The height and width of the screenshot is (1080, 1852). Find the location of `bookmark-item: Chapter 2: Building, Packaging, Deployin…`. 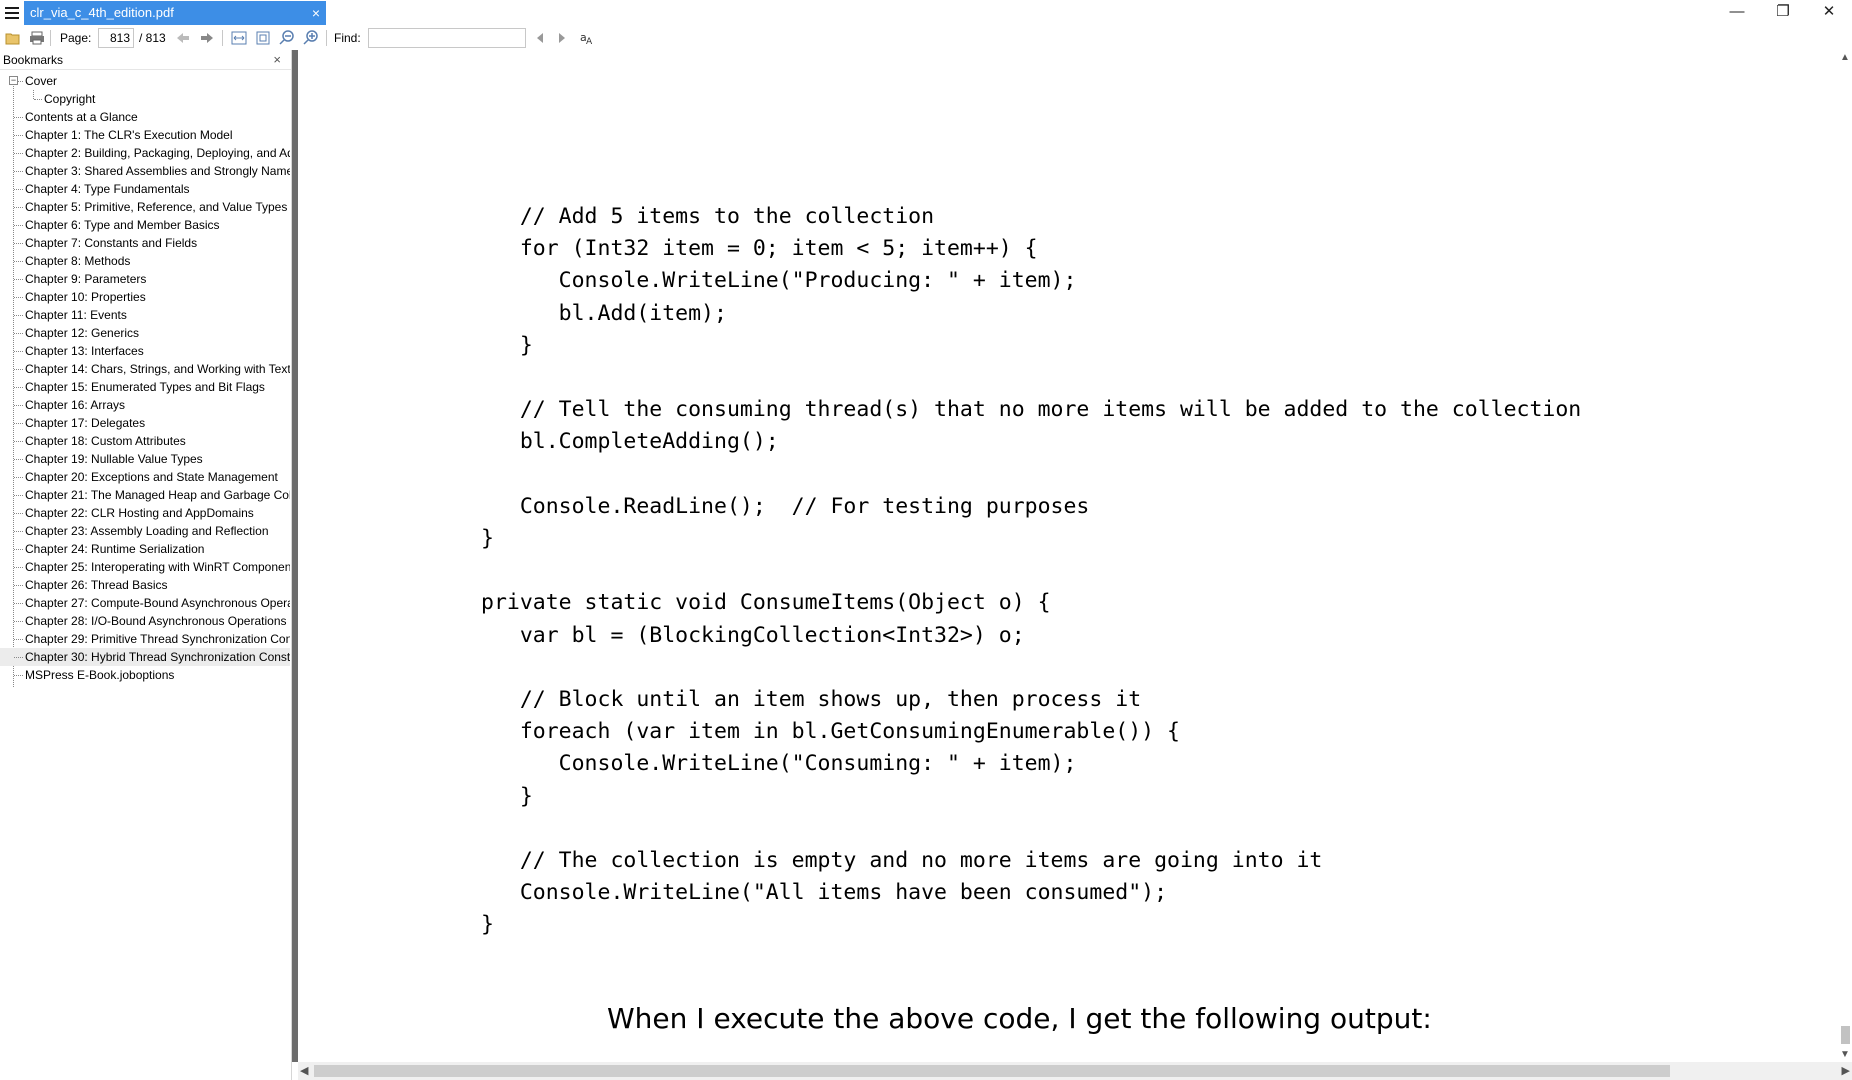

bookmark-item: Chapter 2: Building, Packaging, Deployin… is located at coordinates (145, 153).